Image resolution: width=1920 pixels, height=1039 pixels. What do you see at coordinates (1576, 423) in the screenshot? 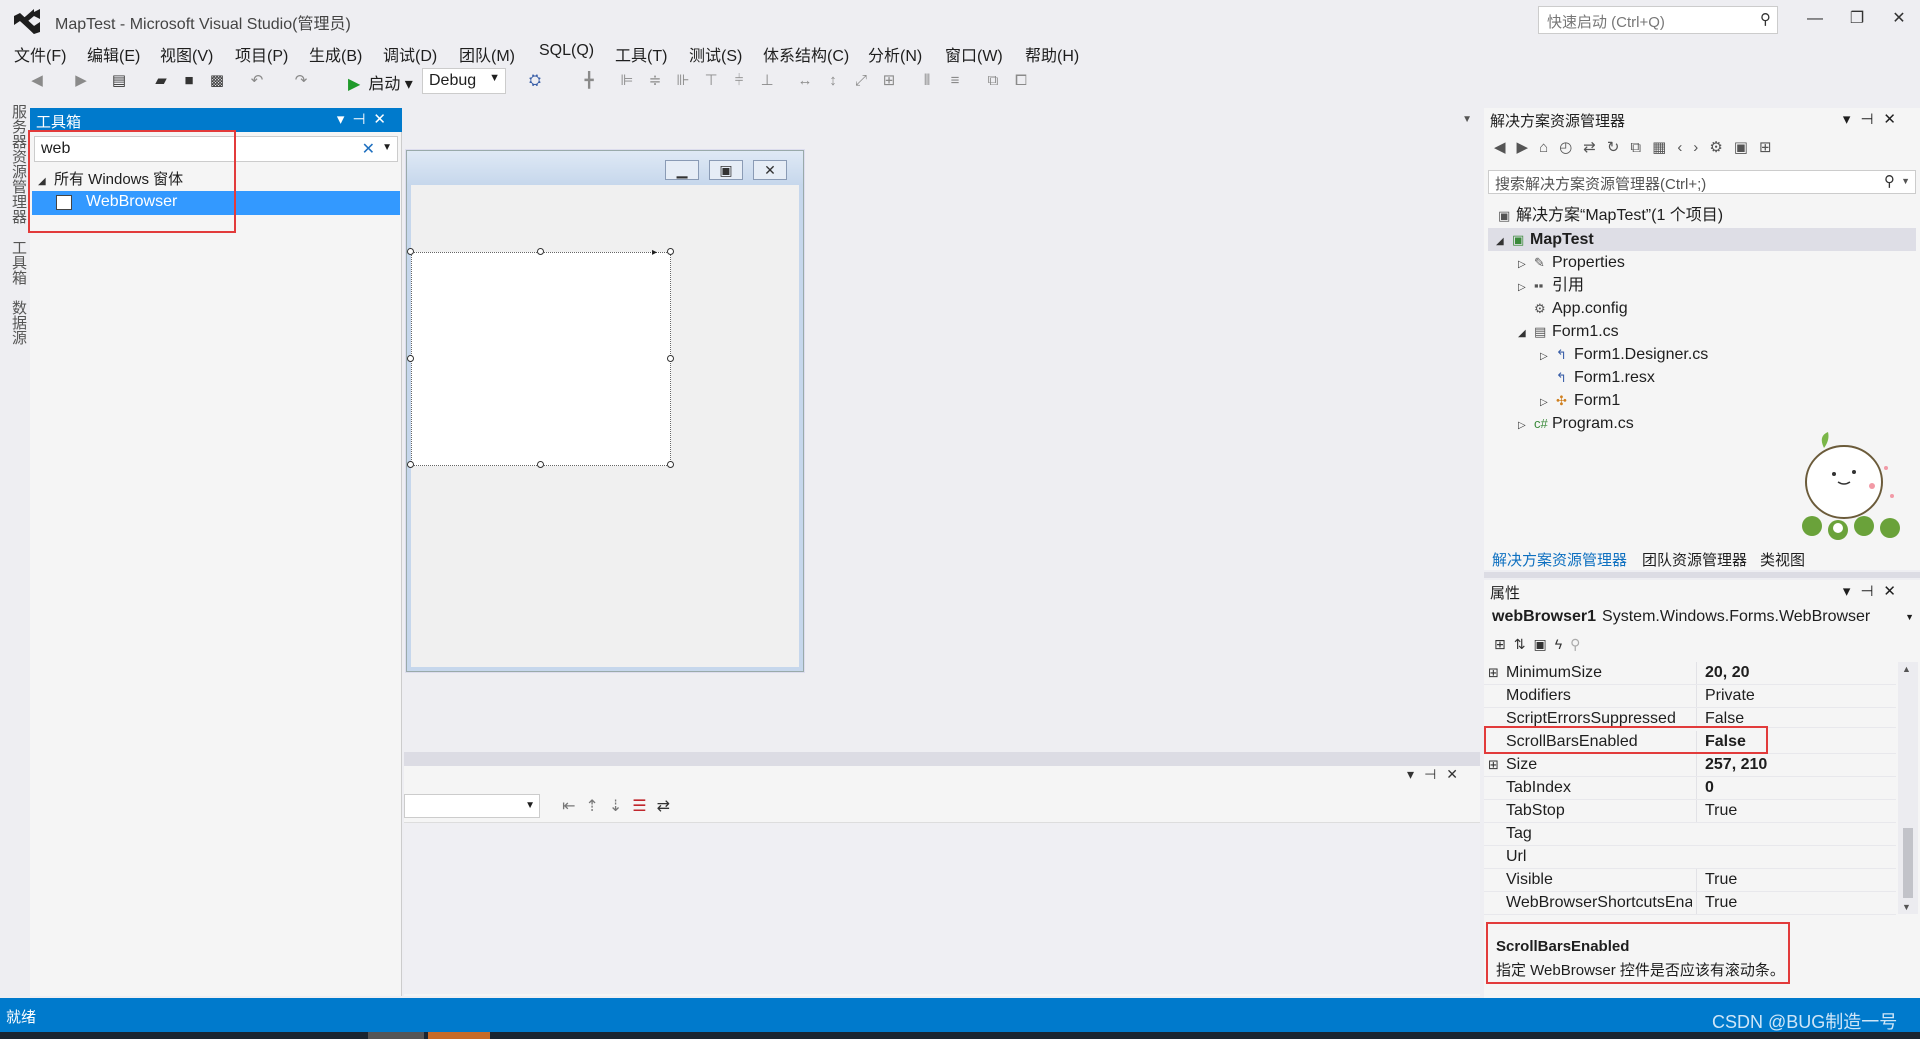
I see `tree-node-program-cs: ▷ c# Program.cs` at bounding box center [1576, 423].